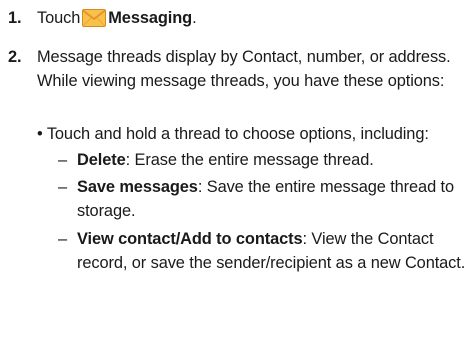  I want to click on option-description: : Erase the entire message thread., so click(249, 160).